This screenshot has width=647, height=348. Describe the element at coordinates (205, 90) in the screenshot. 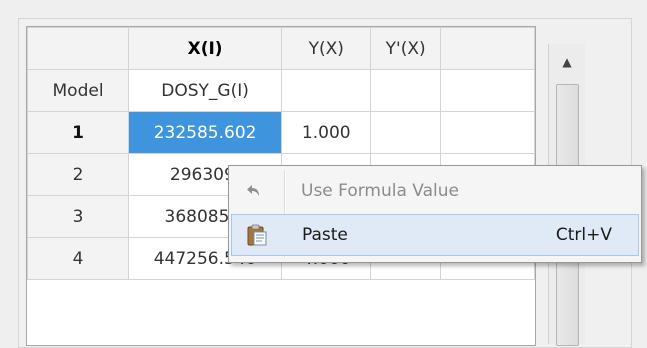

I see `model-cell-x: DOSY_G(I)` at that location.